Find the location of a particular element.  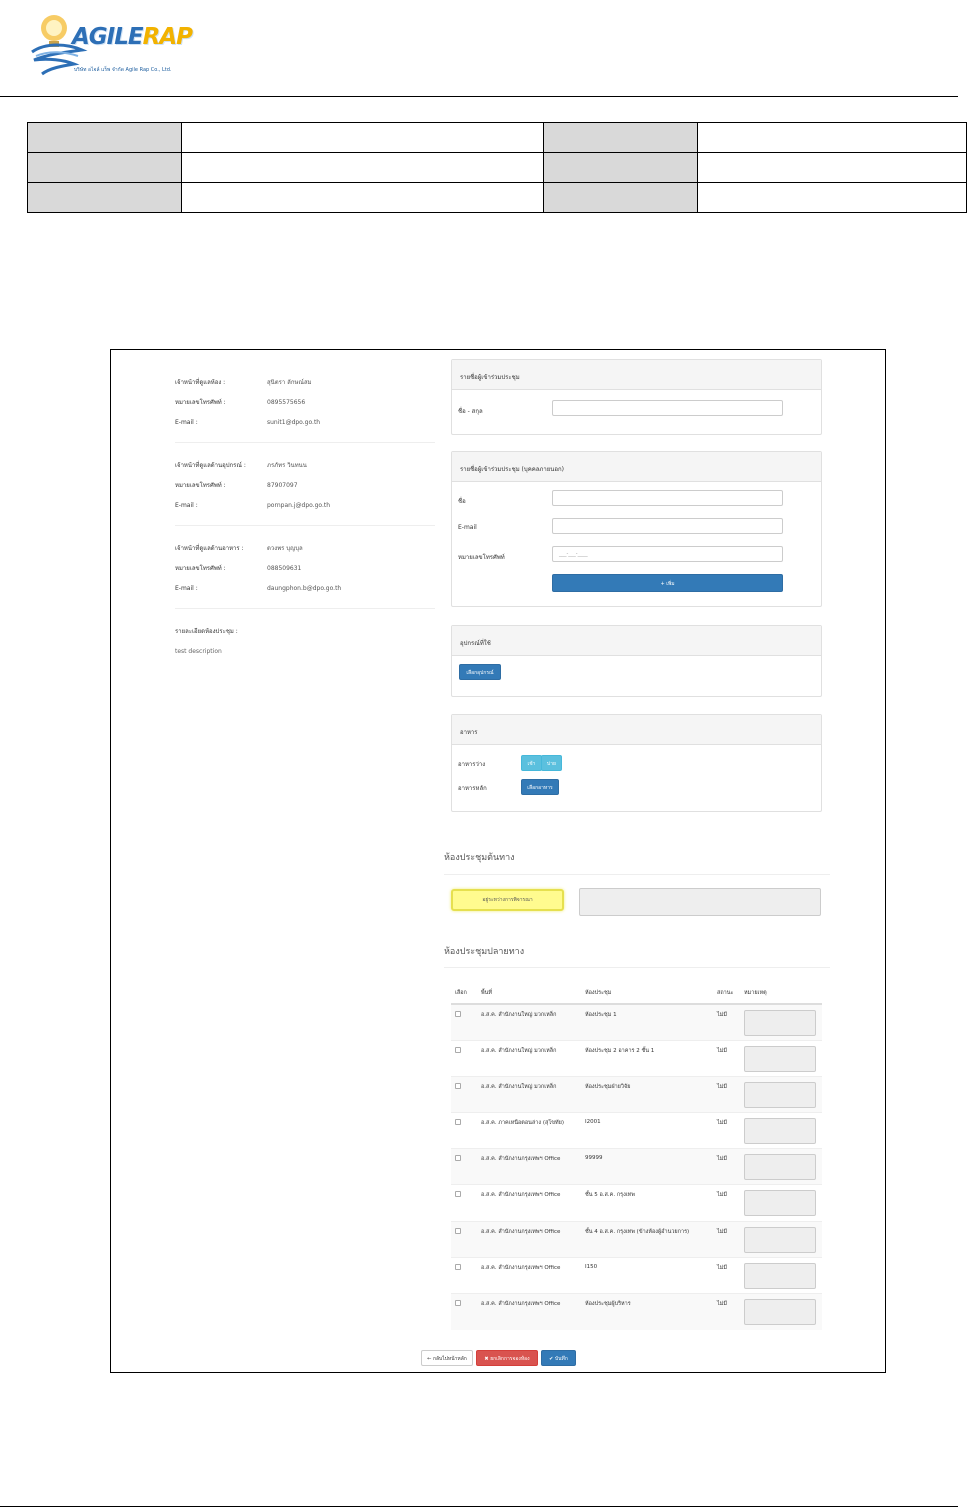

participant-name-input is located at coordinates (667, 408).